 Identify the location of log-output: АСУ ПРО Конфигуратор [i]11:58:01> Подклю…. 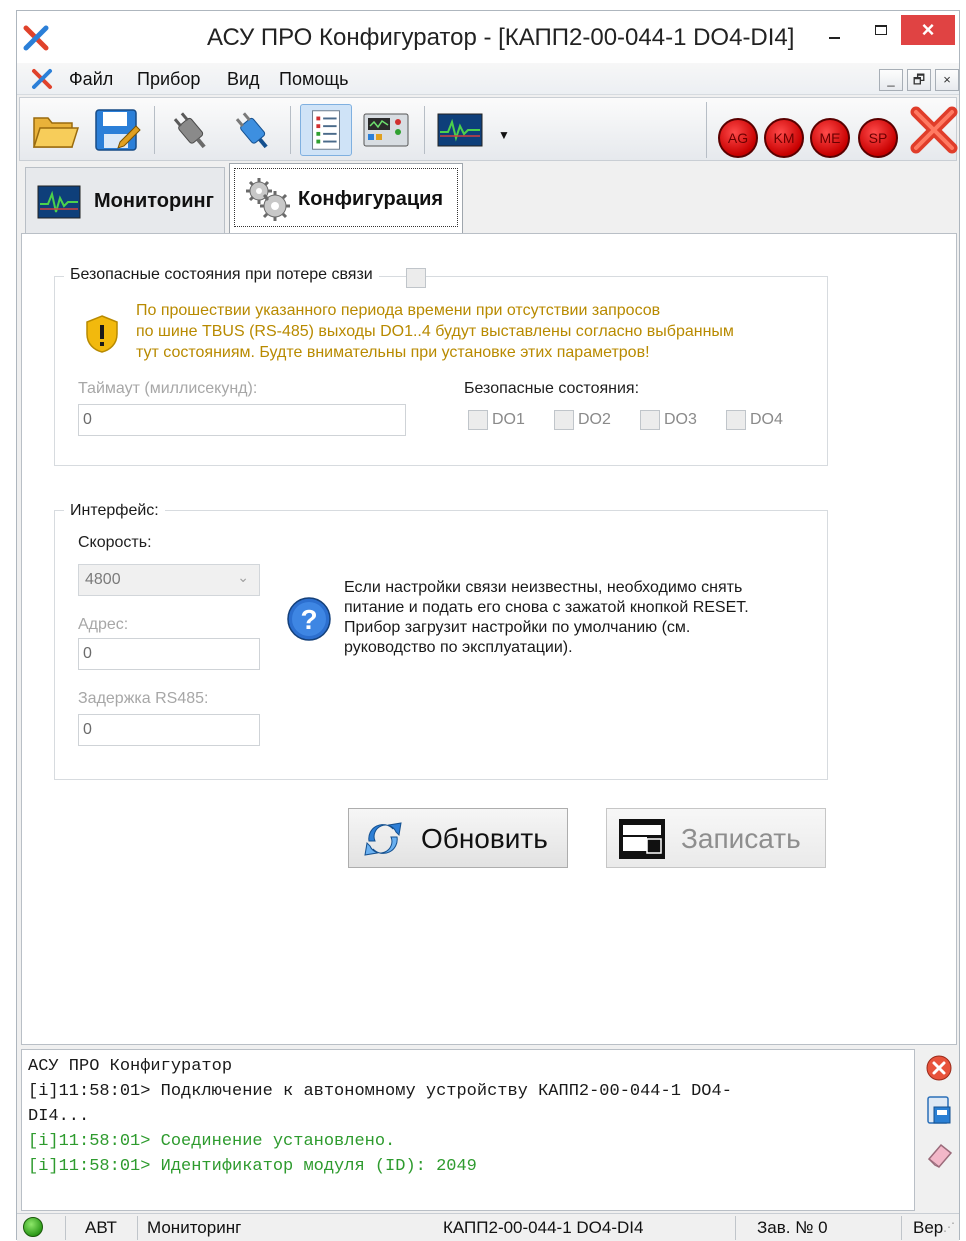
(468, 1130).